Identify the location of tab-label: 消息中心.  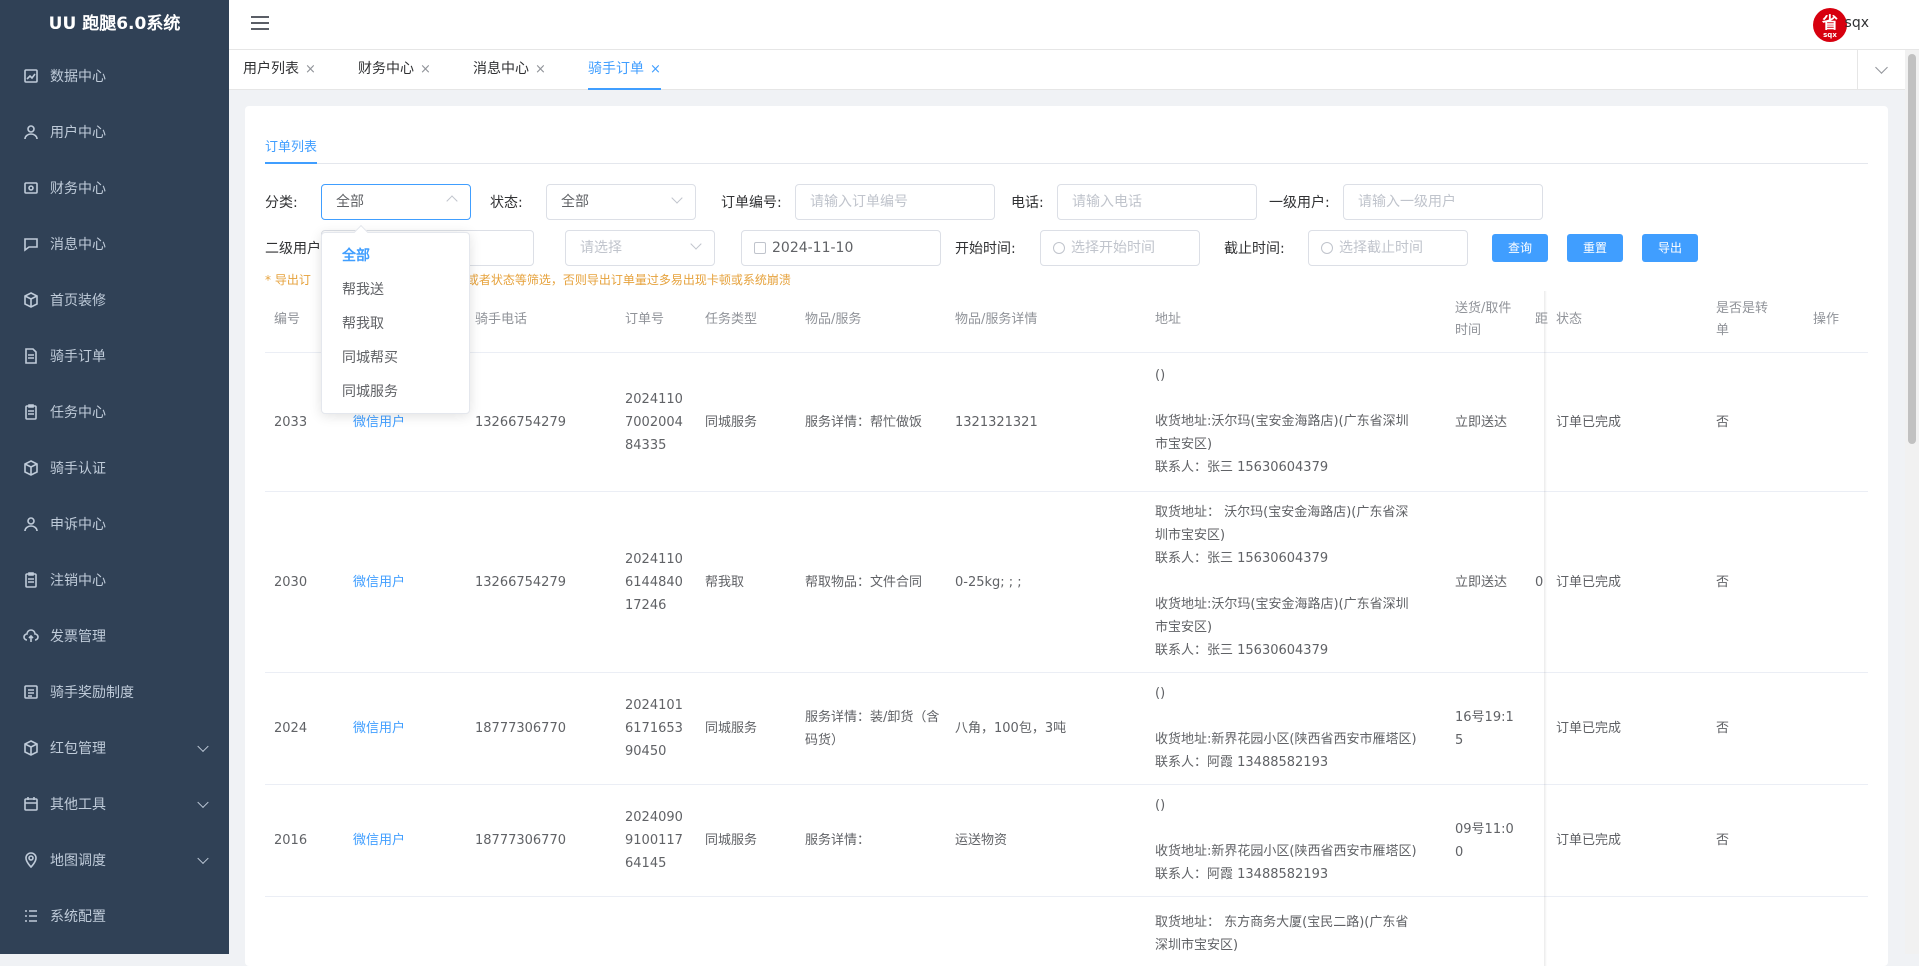
(501, 69).